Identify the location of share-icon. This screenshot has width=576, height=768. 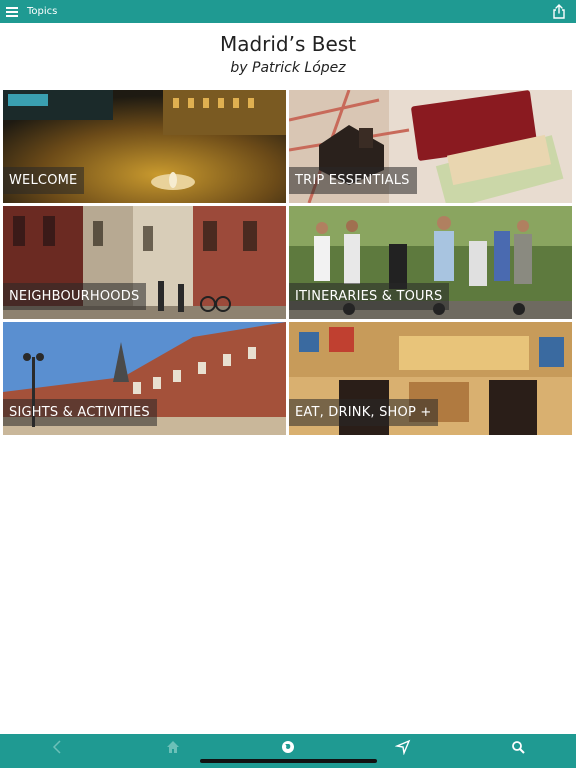
(559, 11).